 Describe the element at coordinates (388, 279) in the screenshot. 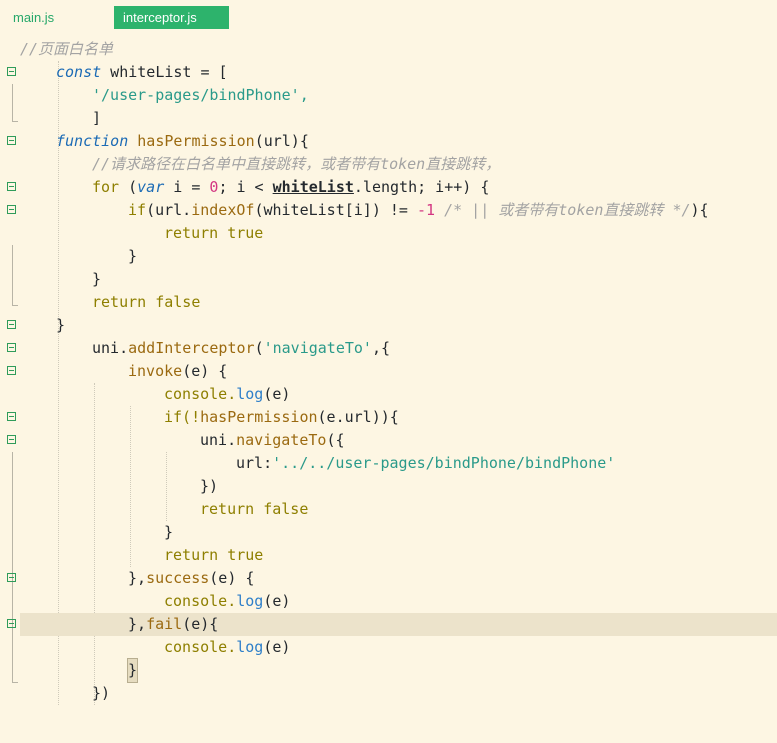

I see `code-line-11: }` at that location.